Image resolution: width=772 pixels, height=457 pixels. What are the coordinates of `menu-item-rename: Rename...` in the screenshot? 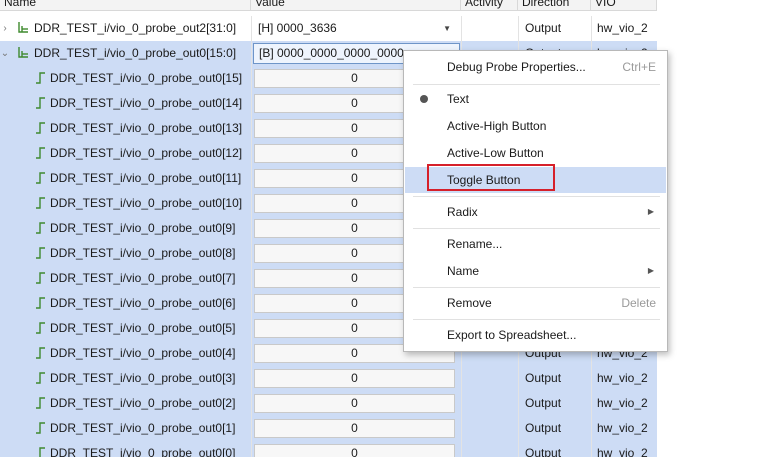 It's located at (535, 244).